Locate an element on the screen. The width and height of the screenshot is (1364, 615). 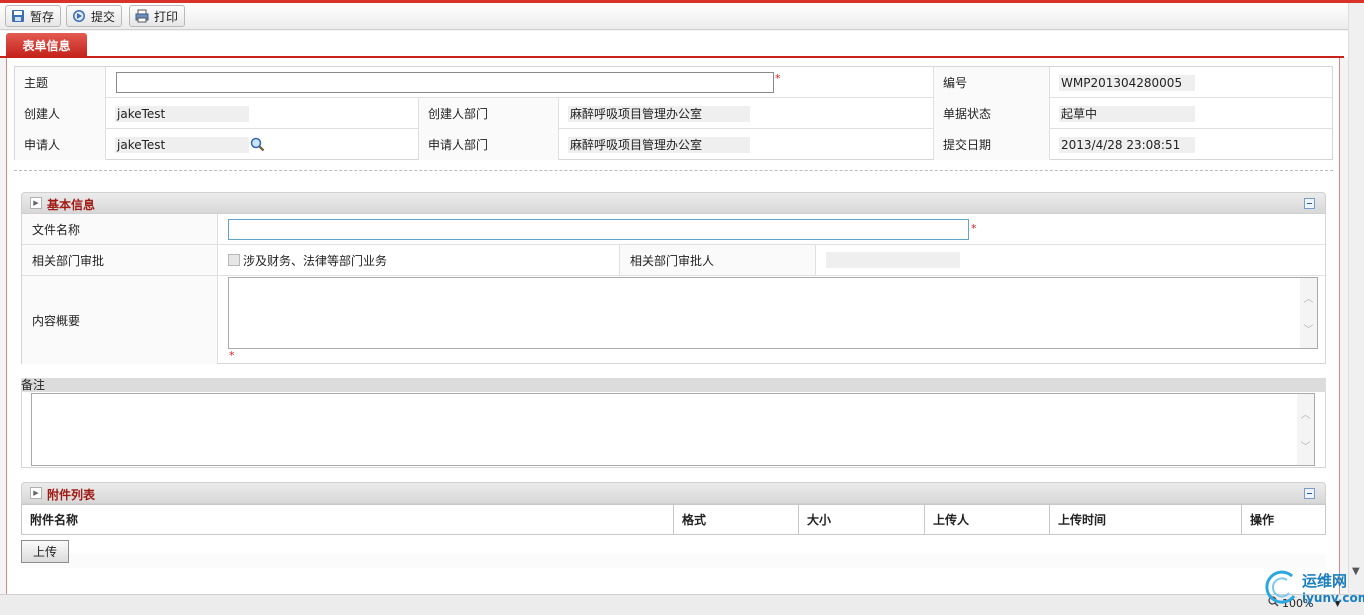
file-name-label: 文件名称 is located at coordinates (120, 229).